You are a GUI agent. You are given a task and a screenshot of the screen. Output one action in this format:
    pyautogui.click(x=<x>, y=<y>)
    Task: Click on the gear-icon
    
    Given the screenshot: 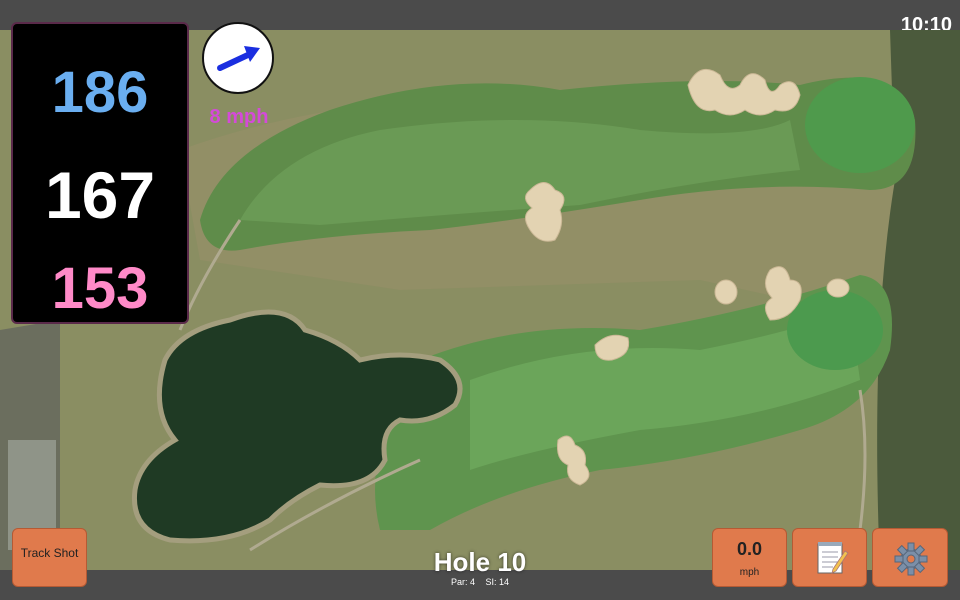 What is the action you would take?
    pyautogui.click(x=911, y=559)
    